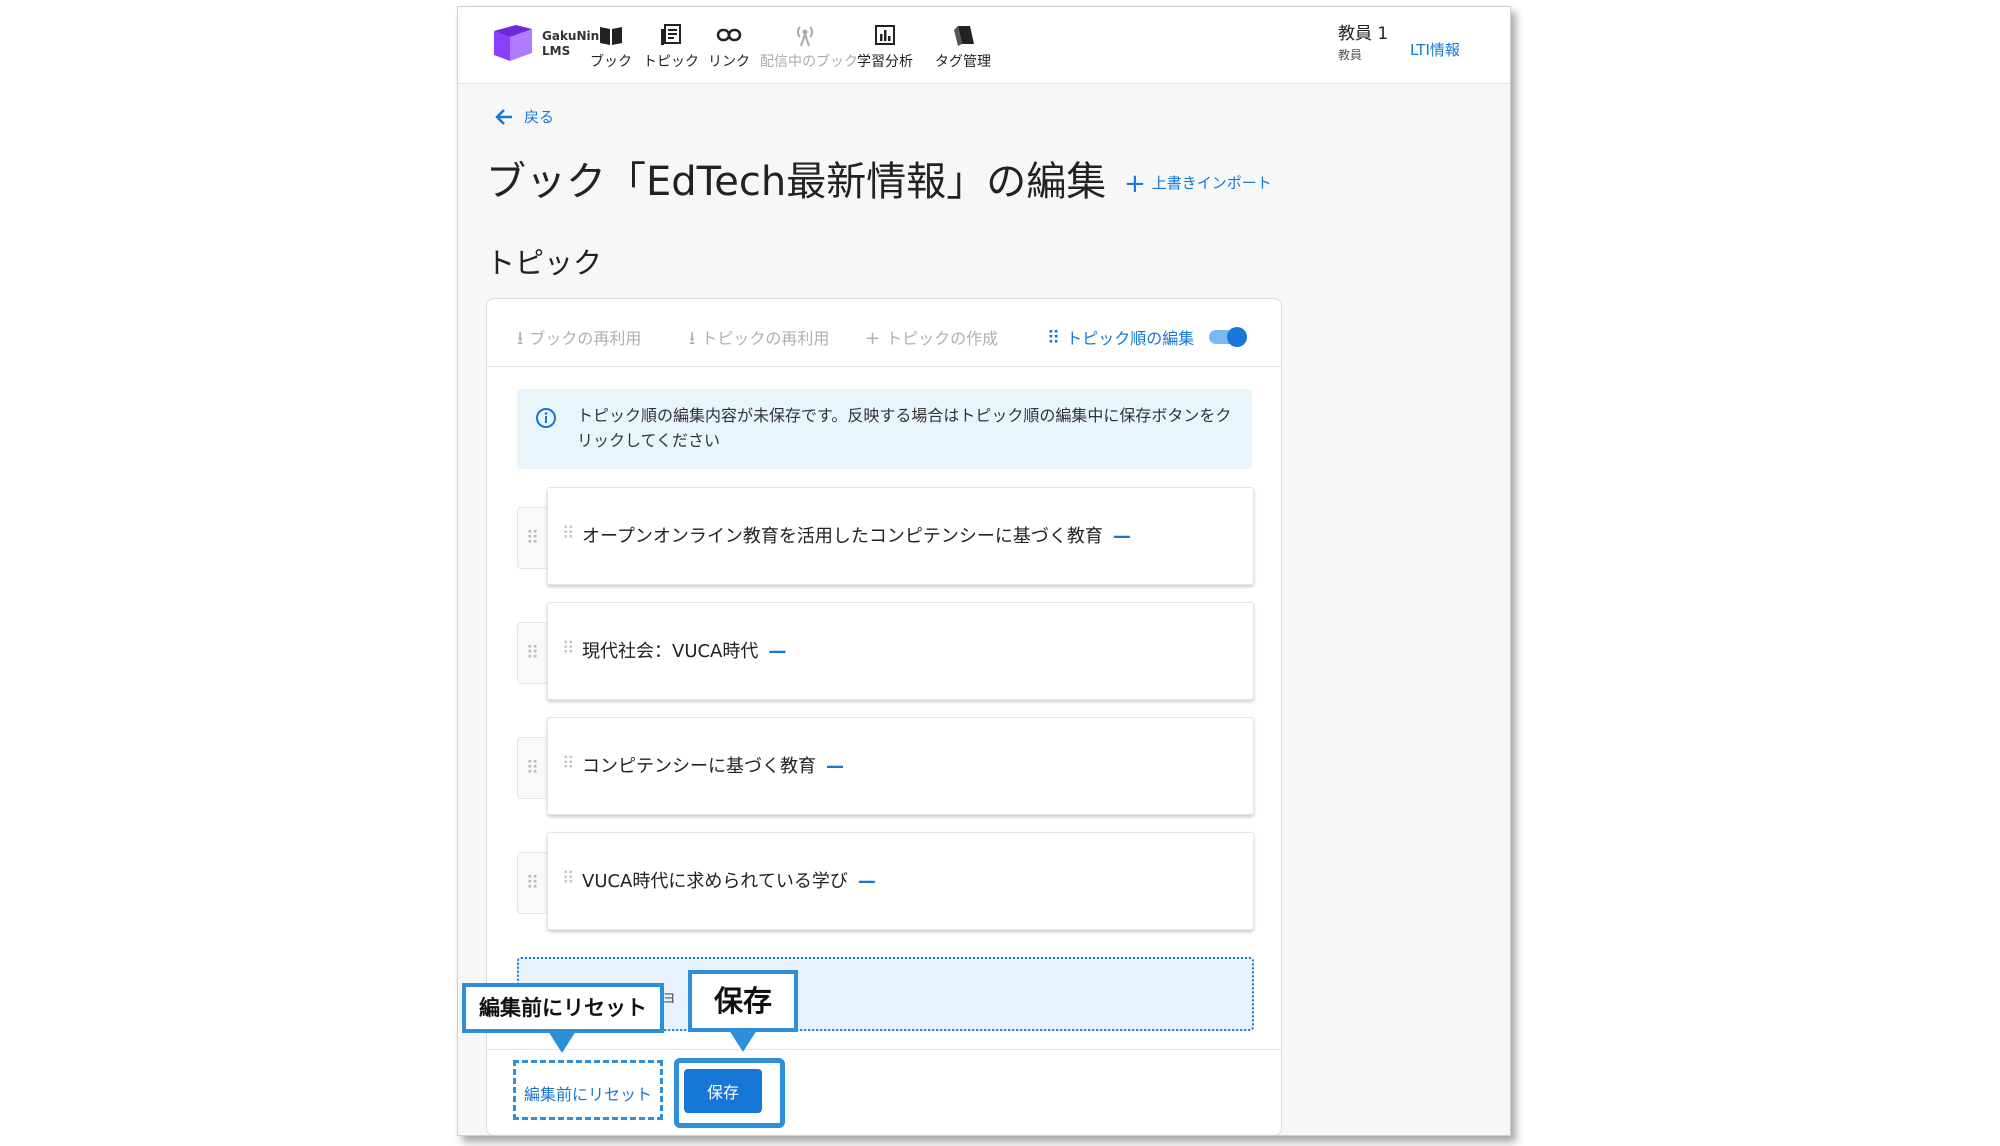  Describe the element at coordinates (715, 881) in the screenshot. I see `topic-title: VUCA時代に求められている学び` at that location.